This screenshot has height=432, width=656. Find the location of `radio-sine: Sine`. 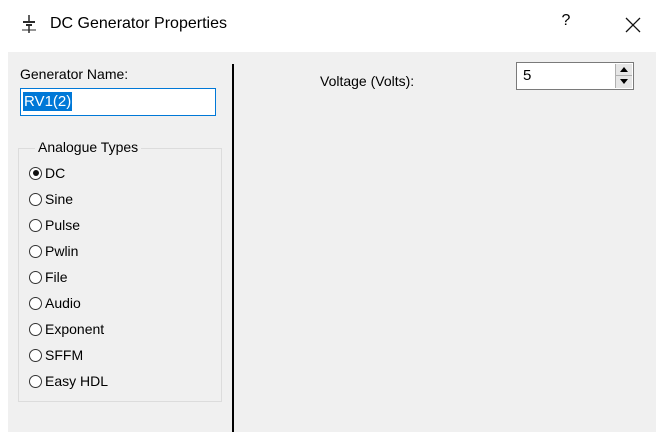

radio-sine: Sine is located at coordinates (51, 199).